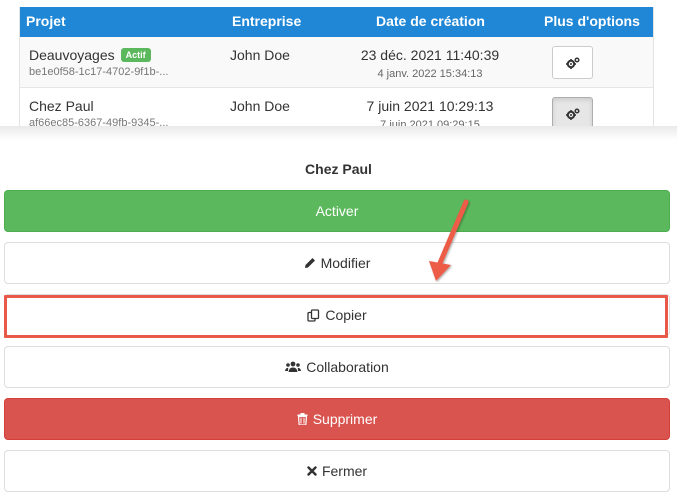  I want to click on modal-title: Chez Paul, so click(338, 169).